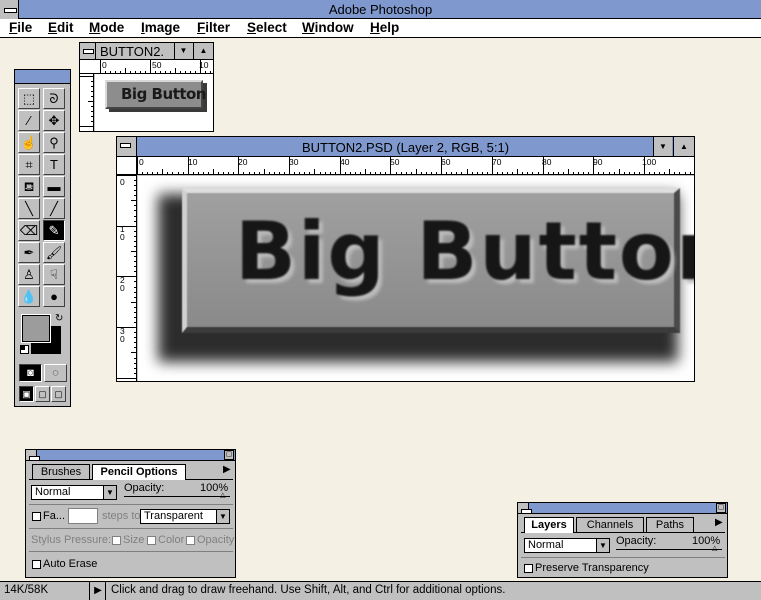  Describe the element at coordinates (185, 516) in the screenshot. I see `steps-to-select: Transparent ▼` at that location.